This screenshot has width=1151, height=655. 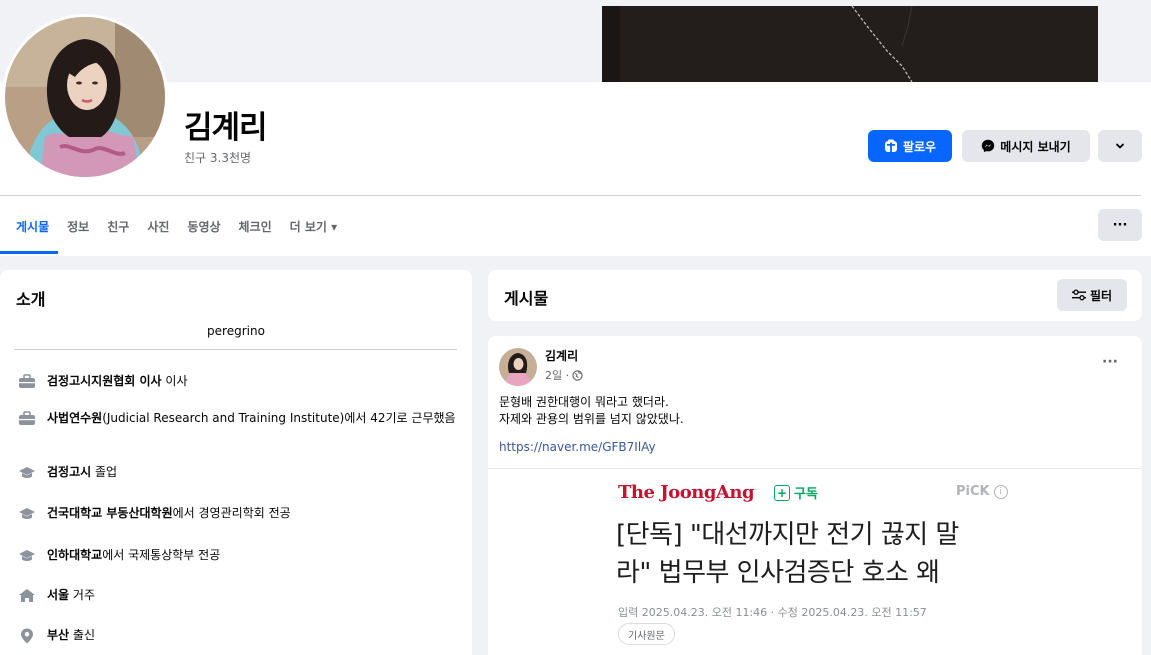 What do you see at coordinates (236, 472) in the screenshot?
I see `intro-item: 검정고시 졸업` at bounding box center [236, 472].